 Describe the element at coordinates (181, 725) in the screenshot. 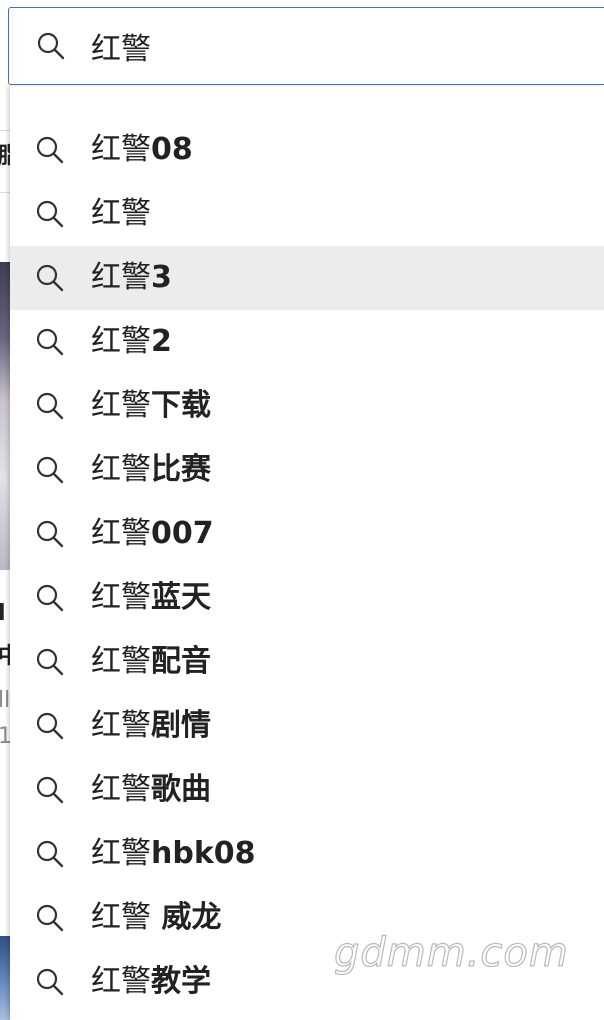

I see `suggestion-completion-part: 剧情` at that location.